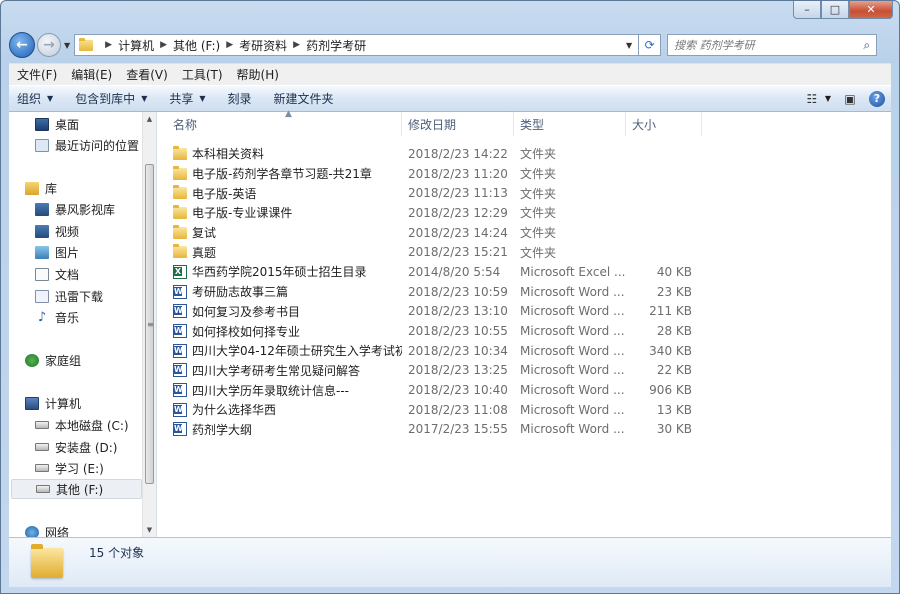 The height and width of the screenshot is (594, 900). Describe the element at coordinates (871, 10) in the screenshot. I see `close-button: ✕` at that location.